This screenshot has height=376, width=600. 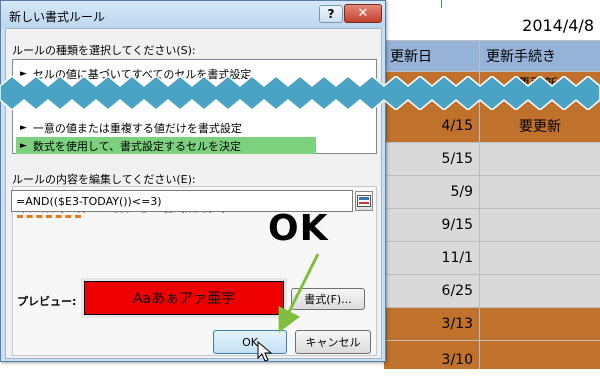 What do you see at coordinates (137, 146) in the screenshot?
I see `rule-item-label: 数式を使用して、書式設定するセルを決定` at bounding box center [137, 146].